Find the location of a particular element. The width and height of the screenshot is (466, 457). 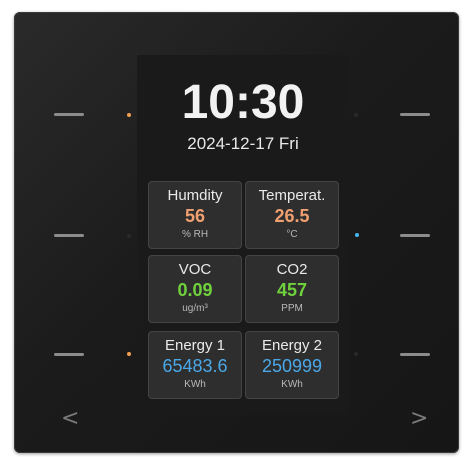

tile-value: 56 is located at coordinates (195, 216).